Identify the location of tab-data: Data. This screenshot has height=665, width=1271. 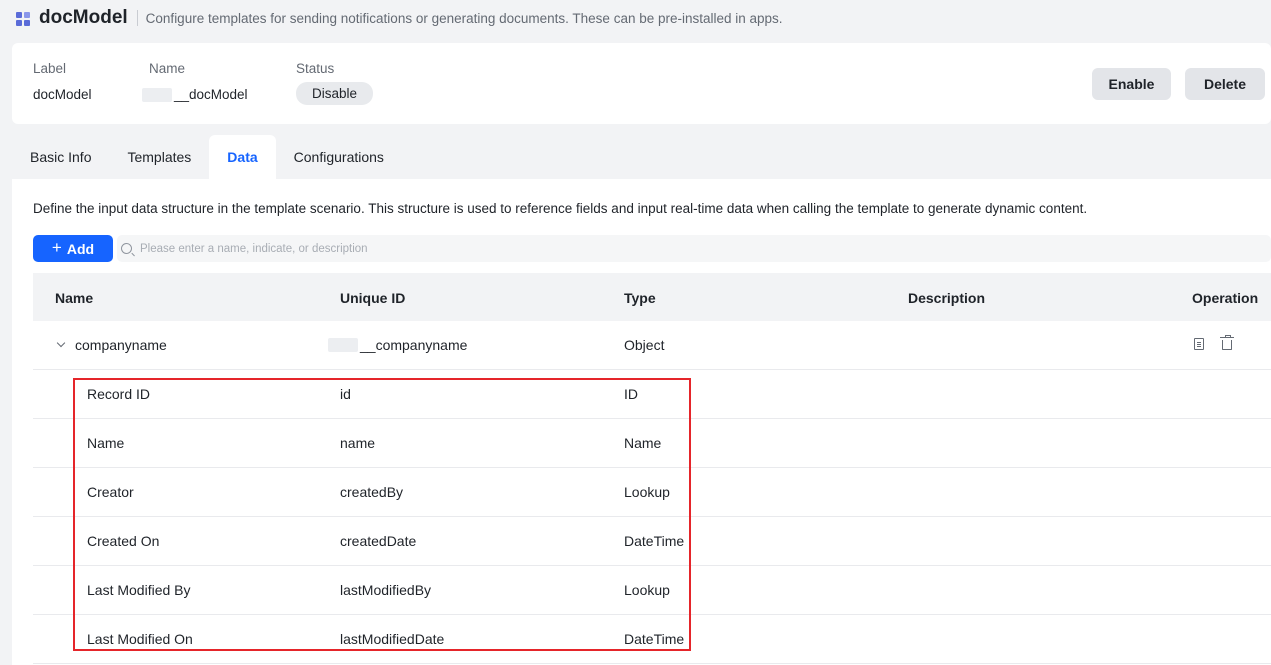
(242, 157).